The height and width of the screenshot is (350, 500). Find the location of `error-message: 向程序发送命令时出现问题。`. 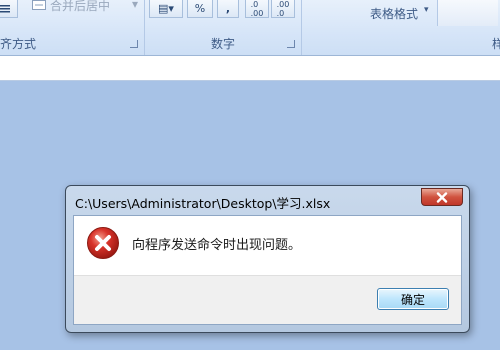

error-message: 向程序发送命令时出现问题。 is located at coordinates (217, 245).